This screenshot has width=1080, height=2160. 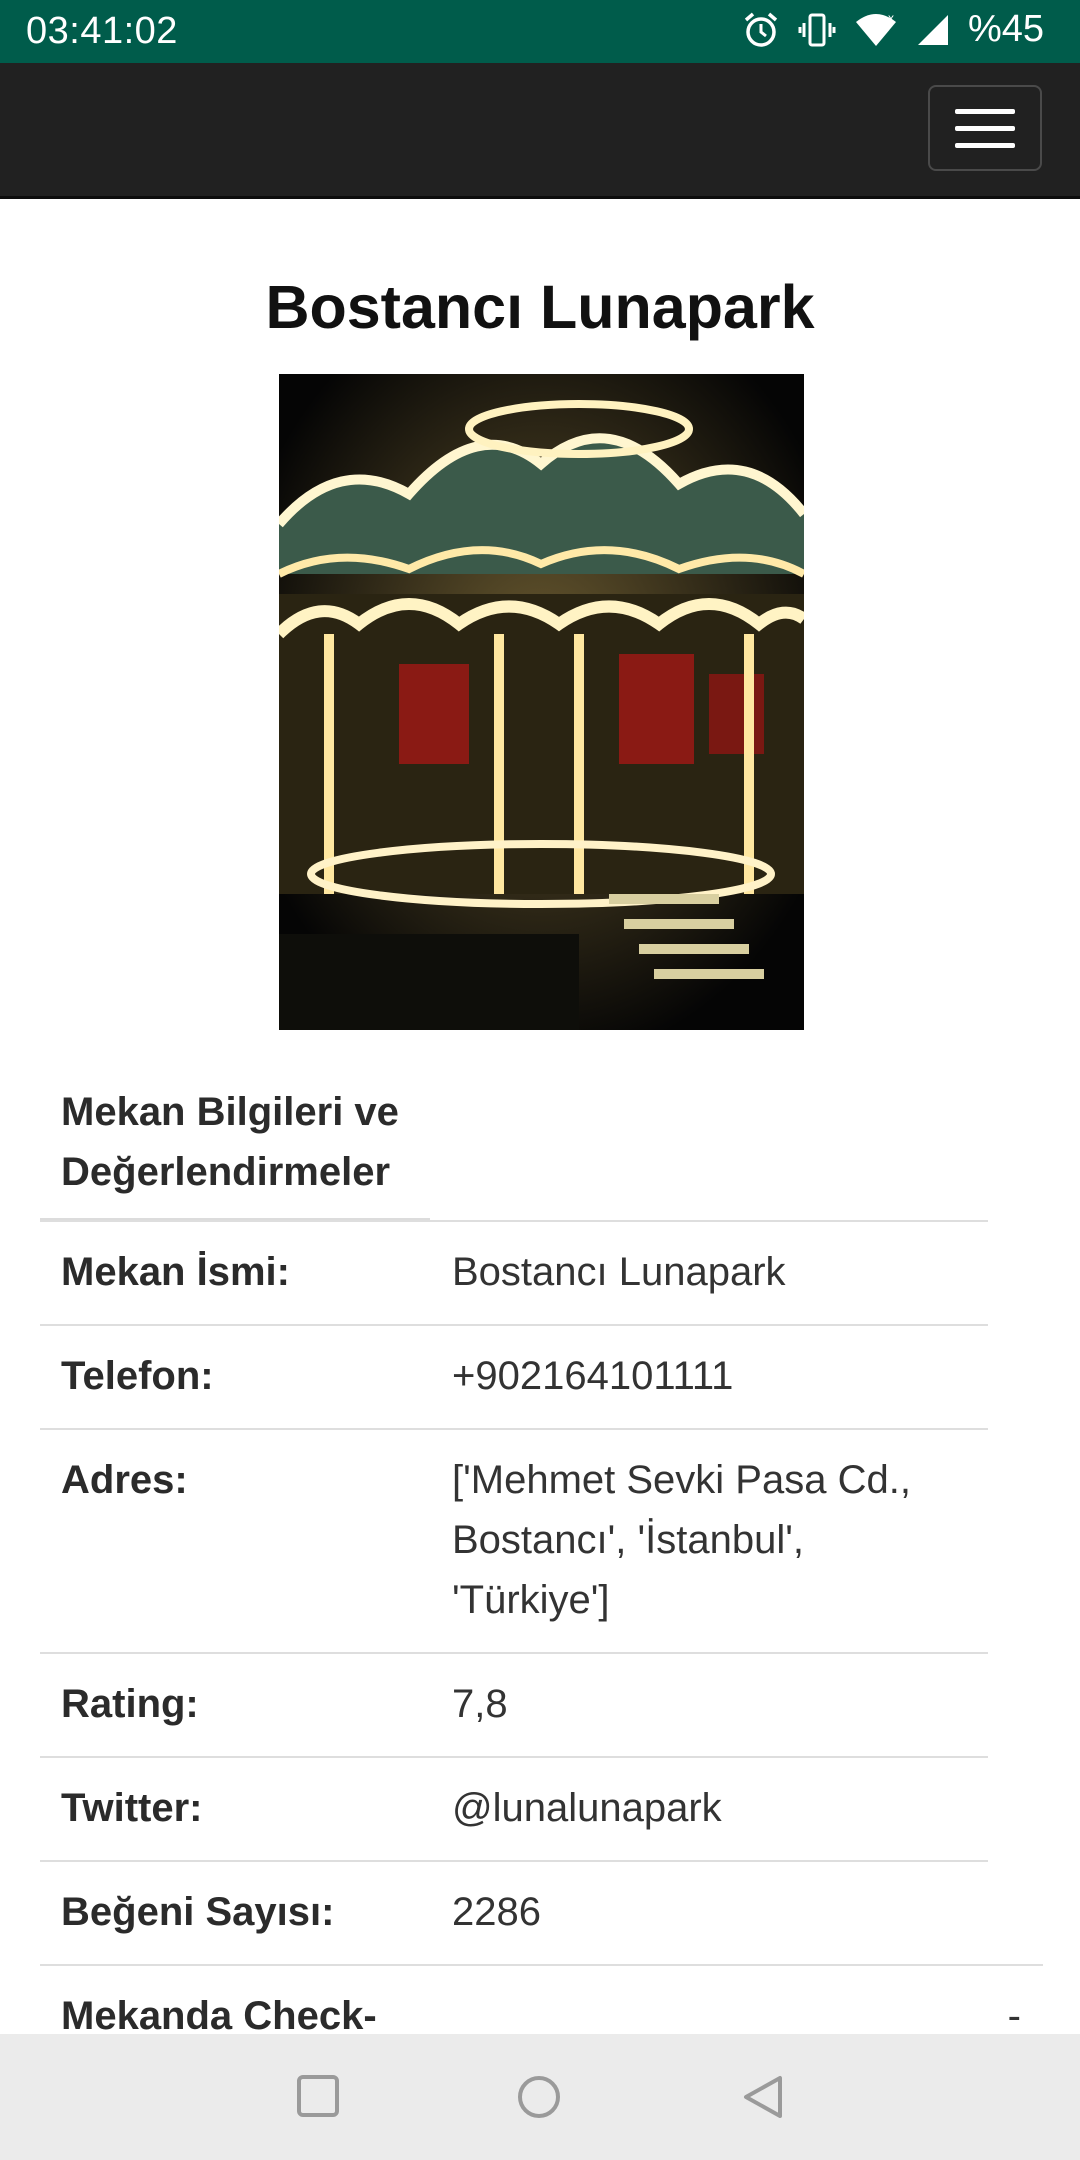 What do you see at coordinates (198, 1912) in the screenshot?
I see `row-label: Beğeni Sayısı:` at bounding box center [198, 1912].